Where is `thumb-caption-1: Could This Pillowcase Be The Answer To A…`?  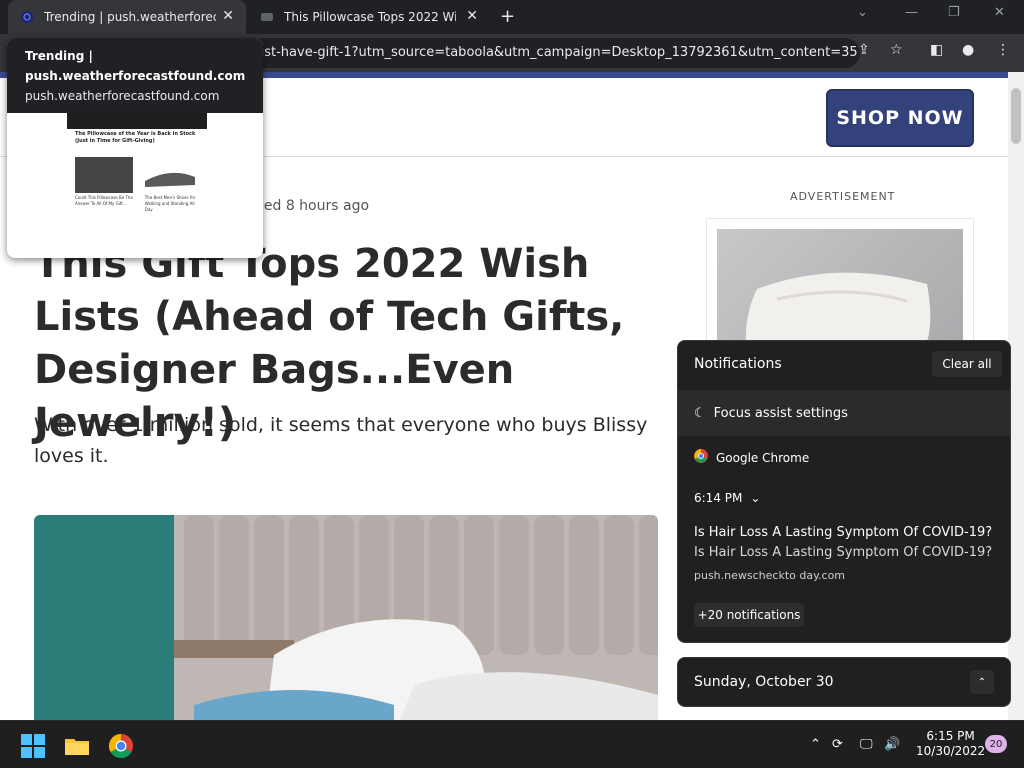 thumb-caption-1: Could This Pillowcase Be The Answer To A… is located at coordinates (104, 200).